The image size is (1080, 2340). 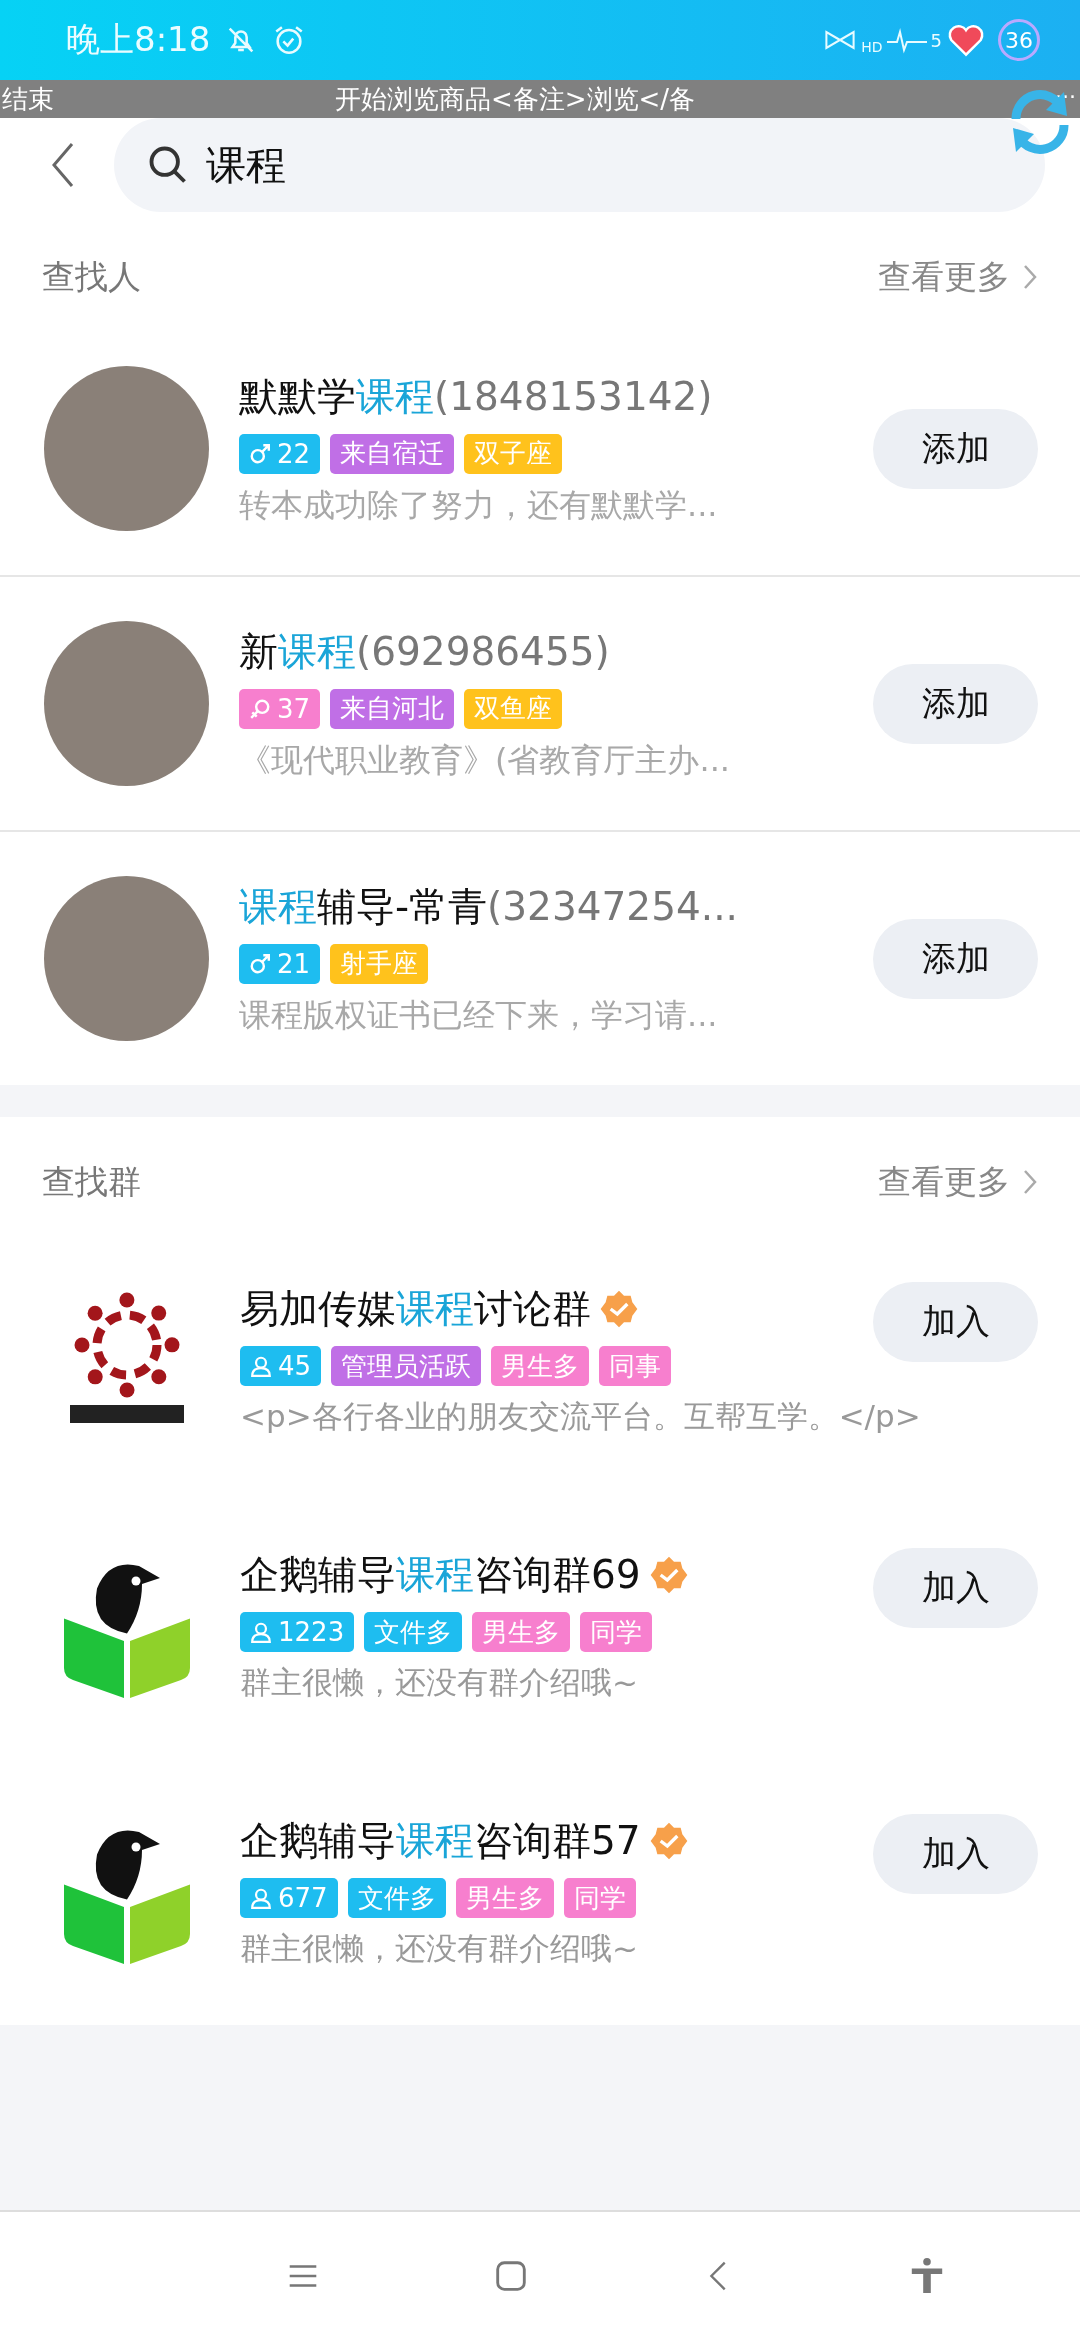 I want to click on battery-level: 36, so click(x=1019, y=40).